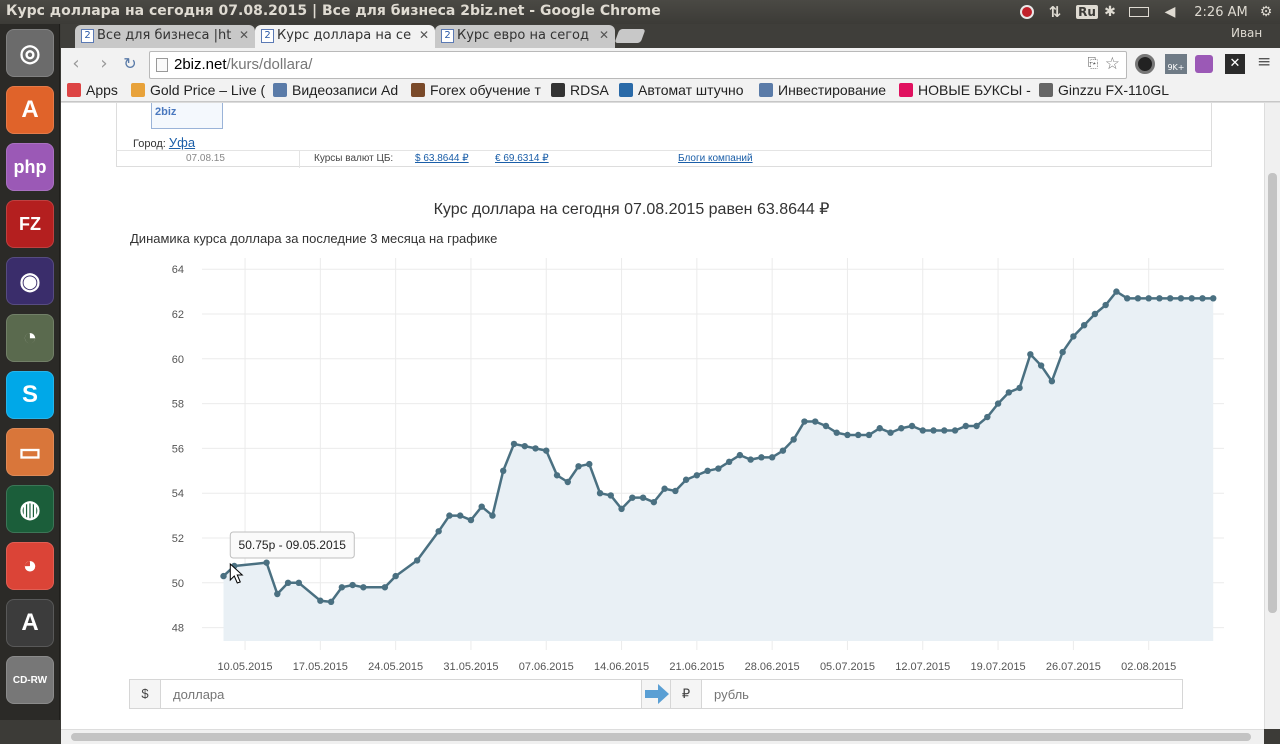 Image resolution: width=1280 pixels, height=744 pixels. I want to click on tab-3: 2 Курс евро на сегод ✕, so click(525, 36).